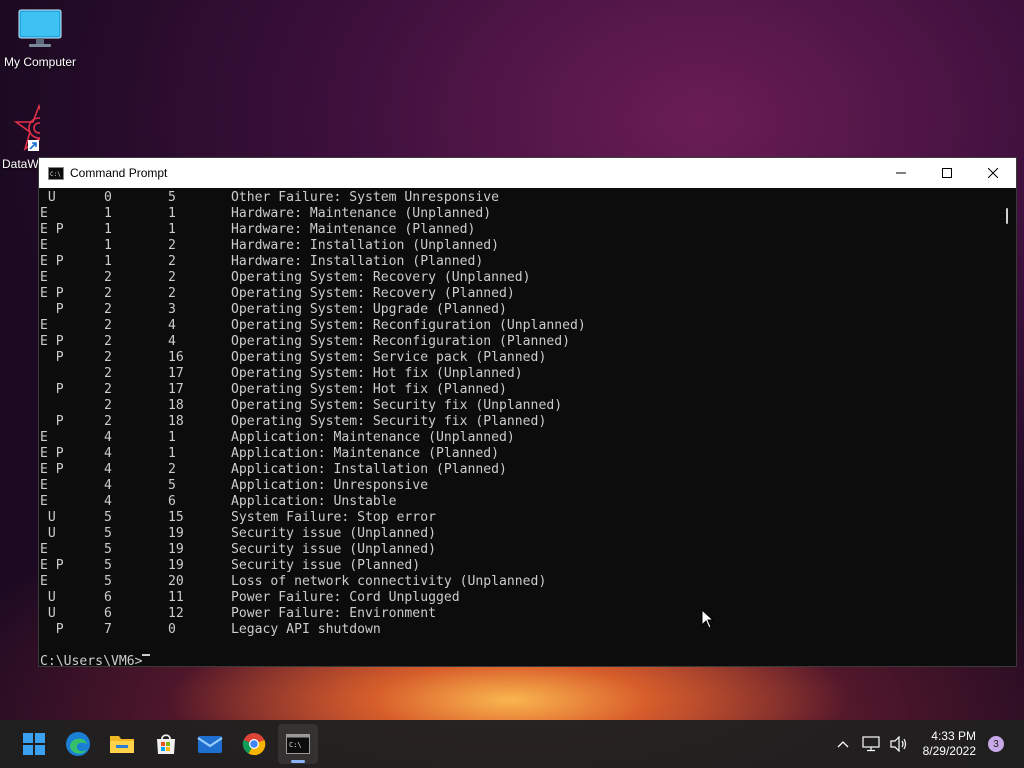  I want to click on taskbar-edge-button, so click(78, 744).